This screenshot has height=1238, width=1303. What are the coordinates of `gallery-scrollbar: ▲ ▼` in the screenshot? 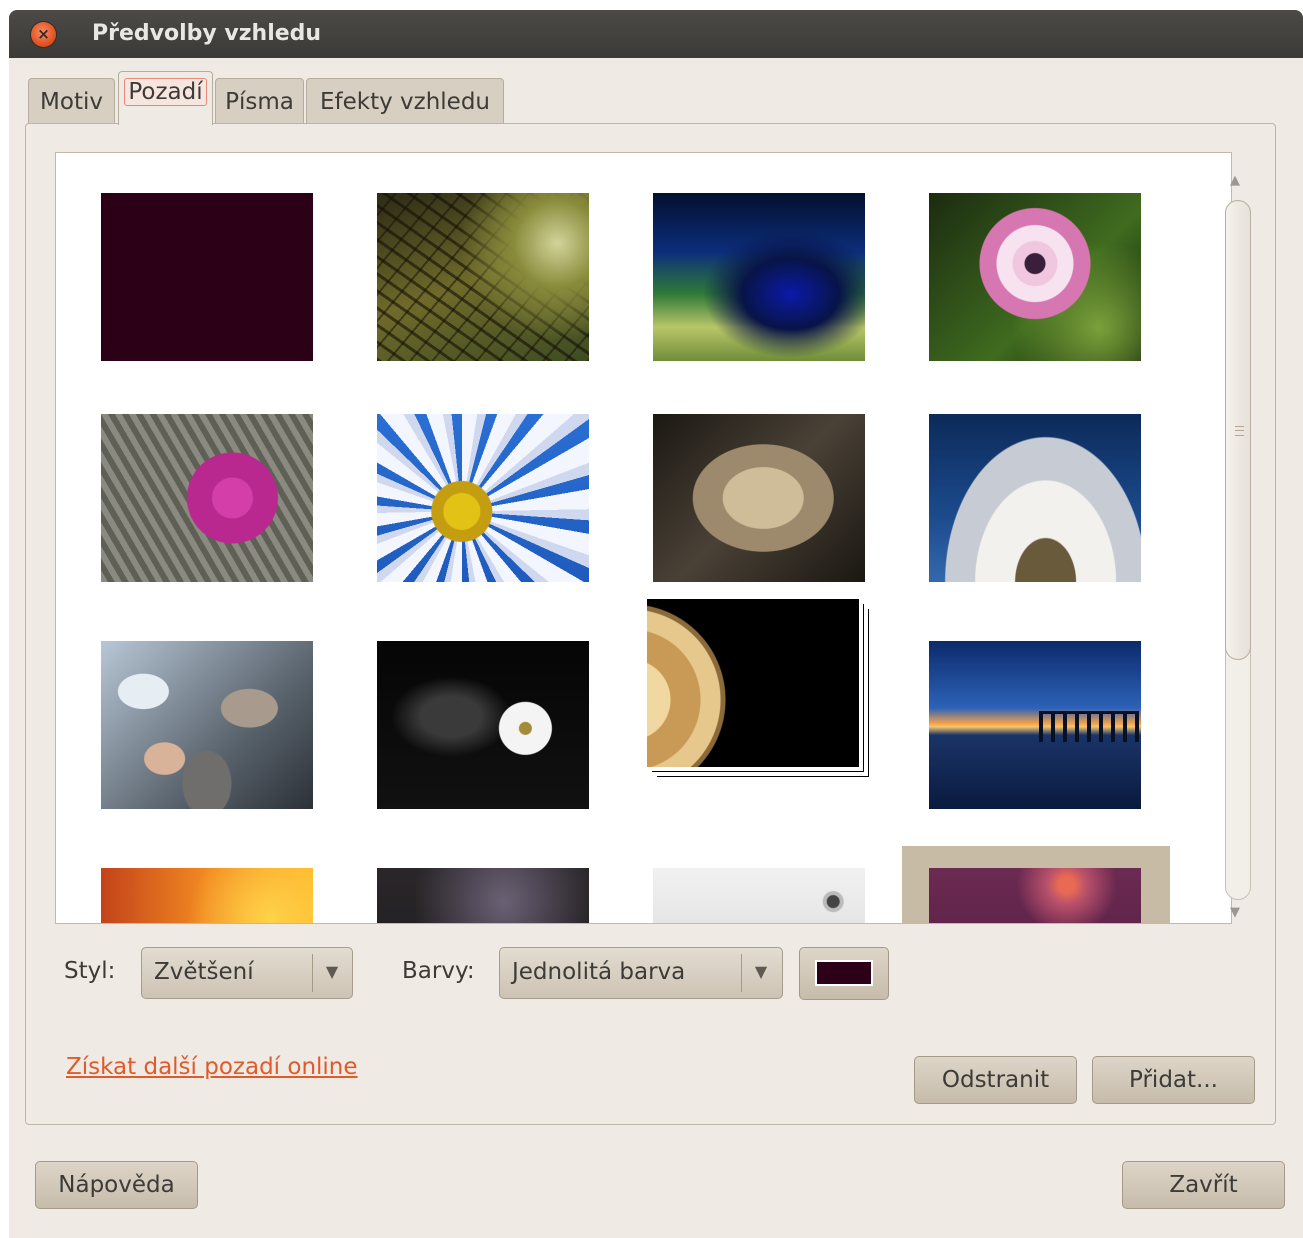 It's located at (1237, 543).